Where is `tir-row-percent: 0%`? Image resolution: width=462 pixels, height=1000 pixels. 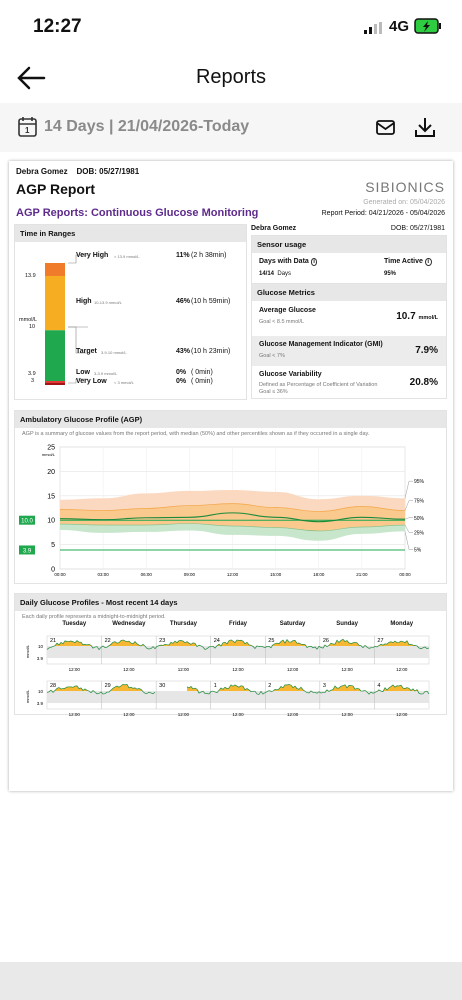
tir-row-percent: 0% is located at coordinates (181, 372).